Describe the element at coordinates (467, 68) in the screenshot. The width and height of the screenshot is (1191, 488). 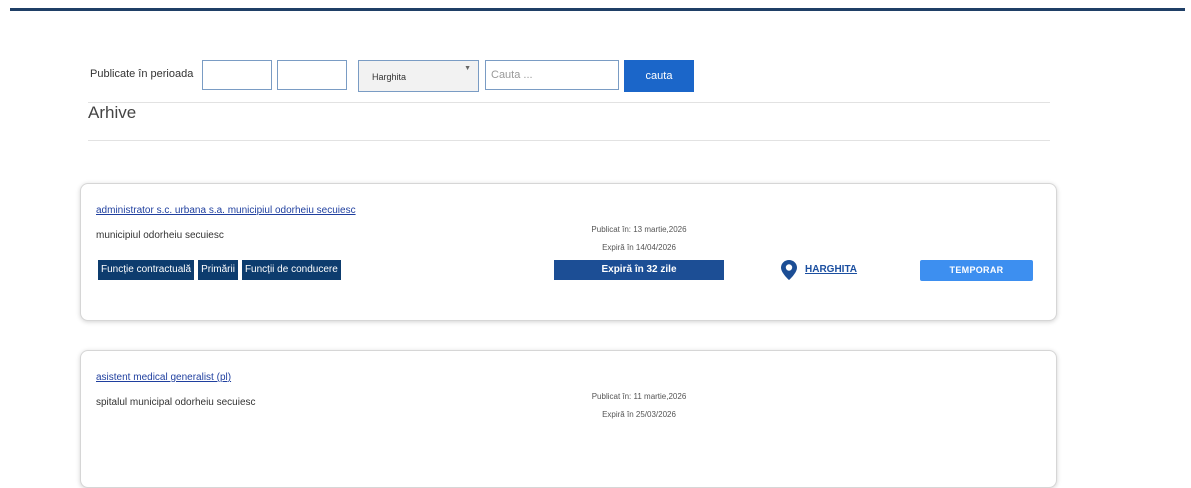
I see `dropdown-arrow-icon: ▼` at that location.